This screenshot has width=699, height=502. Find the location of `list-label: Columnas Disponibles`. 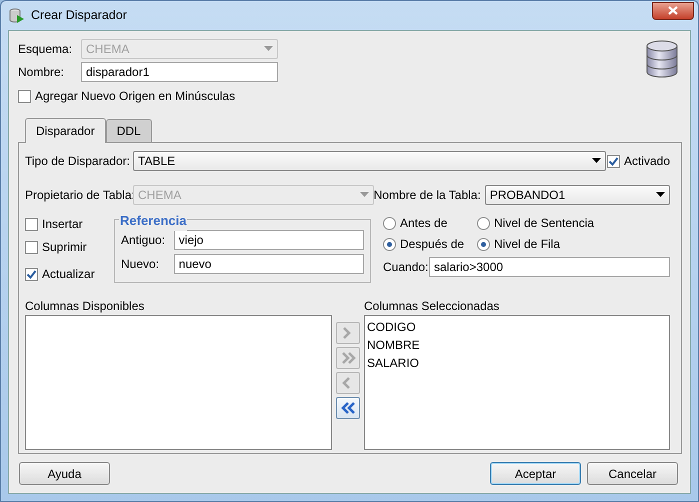

list-label: Columnas Disponibles is located at coordinates (85, 306).